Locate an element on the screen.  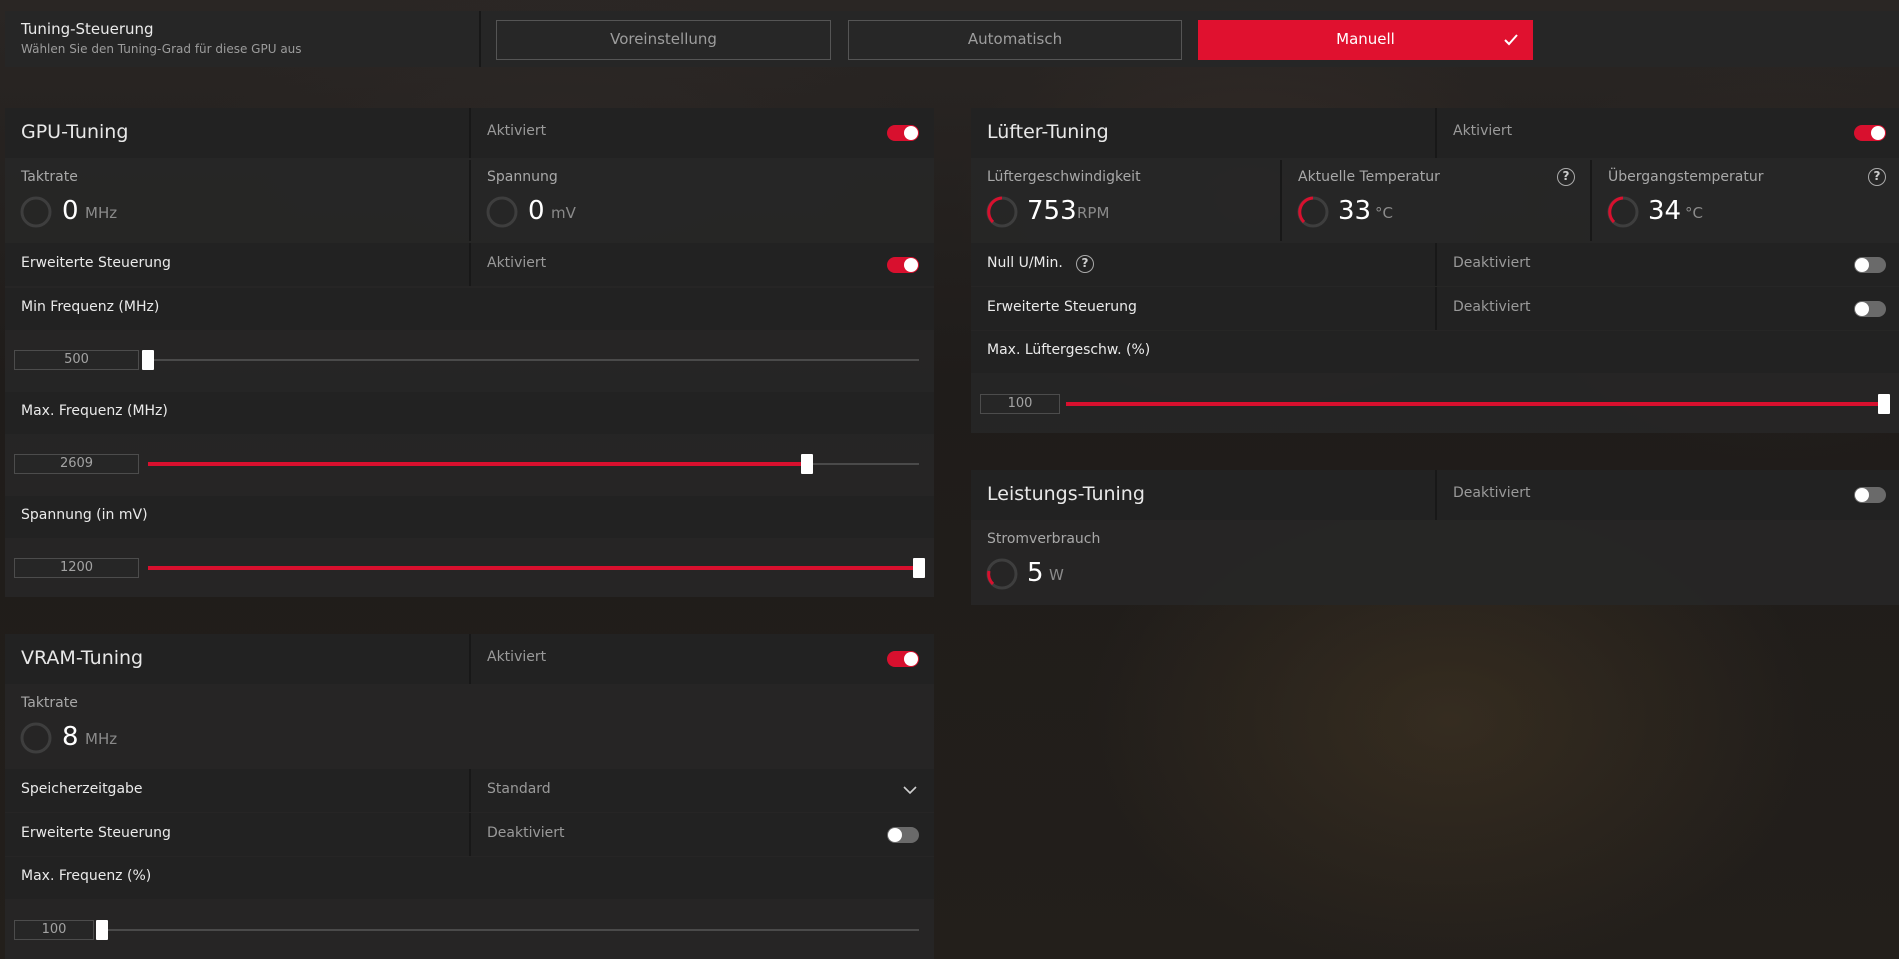
vram-advanced-toggle is located at coordinates (903, 835).